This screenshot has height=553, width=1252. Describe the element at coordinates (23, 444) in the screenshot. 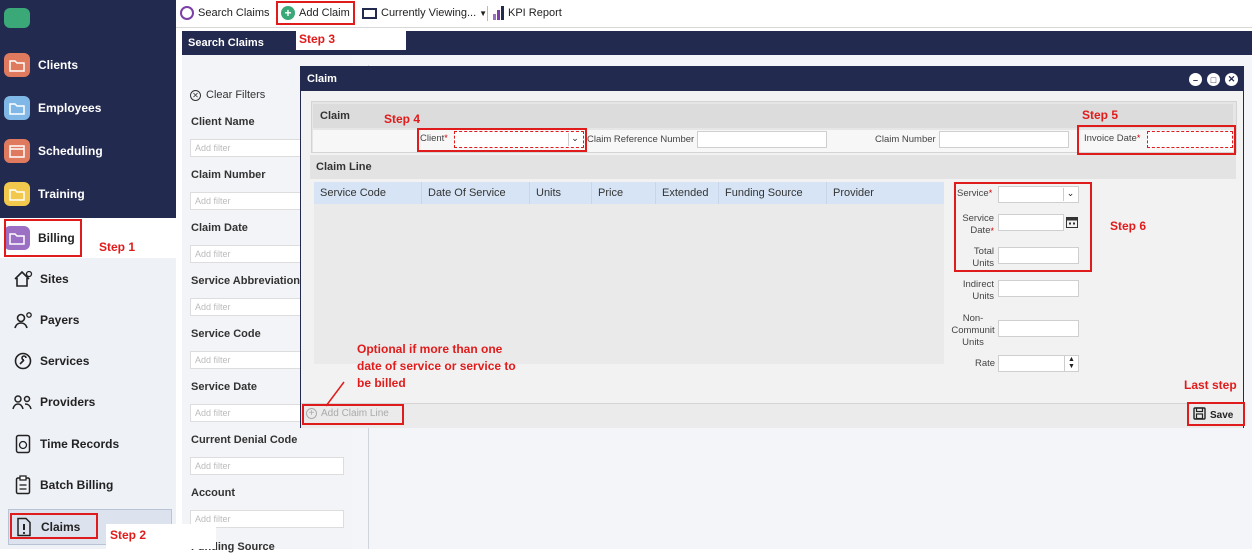

I see `clock-doc-icon` at that location.